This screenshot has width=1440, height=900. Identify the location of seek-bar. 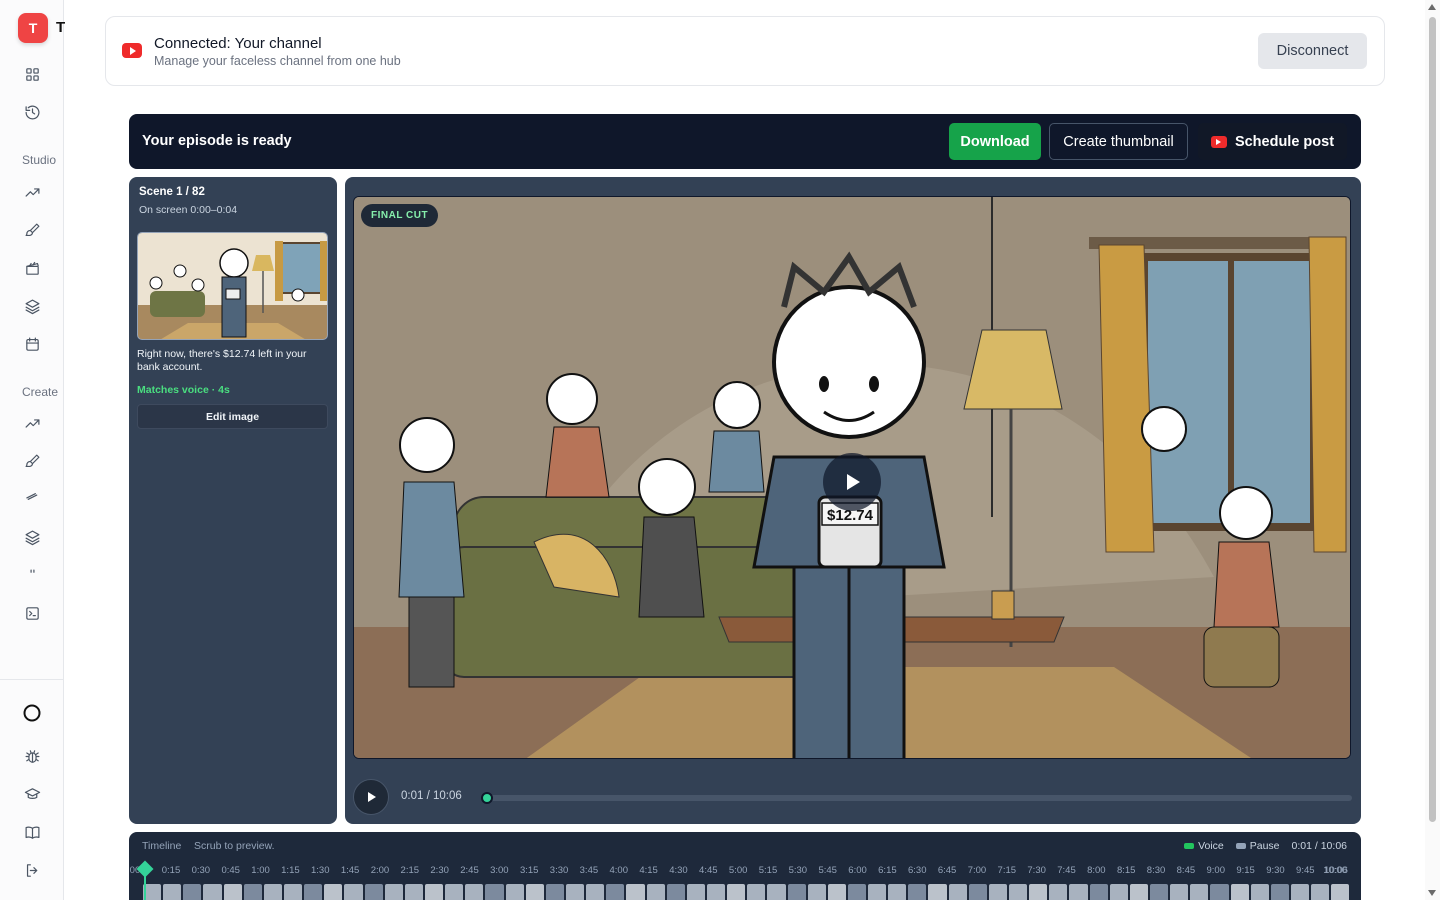
(916, 798).